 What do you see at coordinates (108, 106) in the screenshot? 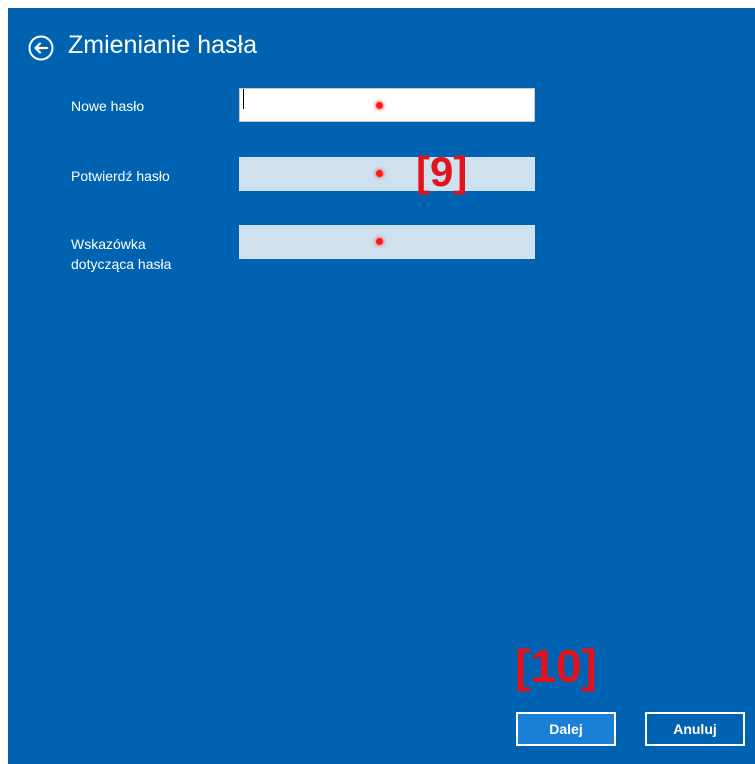
I see `new-password-label: Nowe hasło` at bounding box center [108, 106].